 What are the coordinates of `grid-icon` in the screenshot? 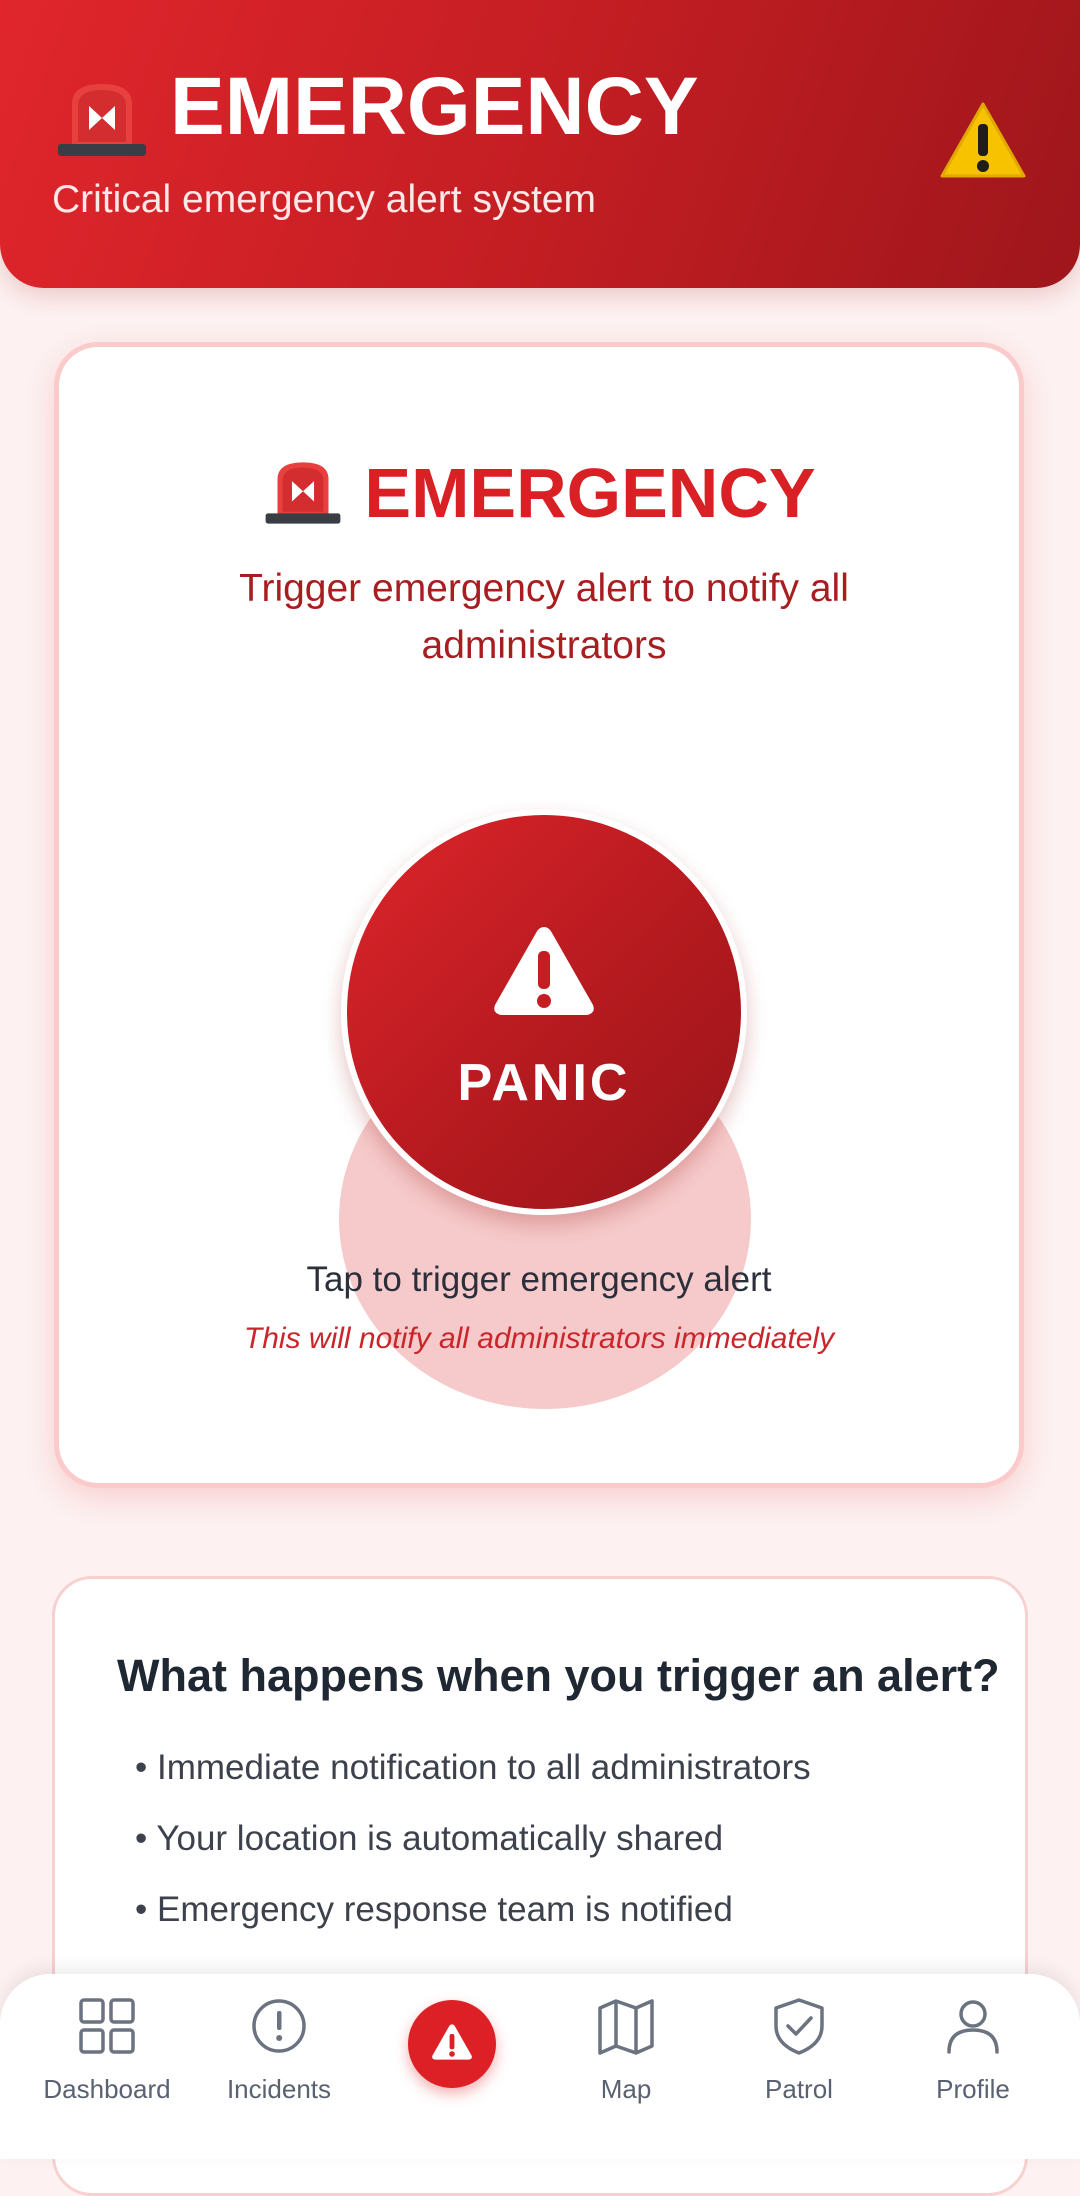 It's located at (107, 2026).